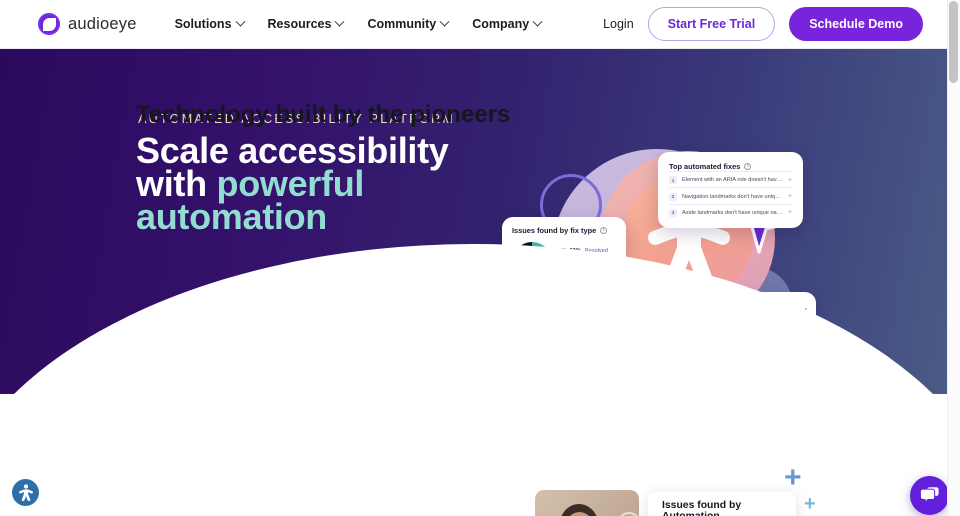  I want to click on person-photo, so click(587, 503).